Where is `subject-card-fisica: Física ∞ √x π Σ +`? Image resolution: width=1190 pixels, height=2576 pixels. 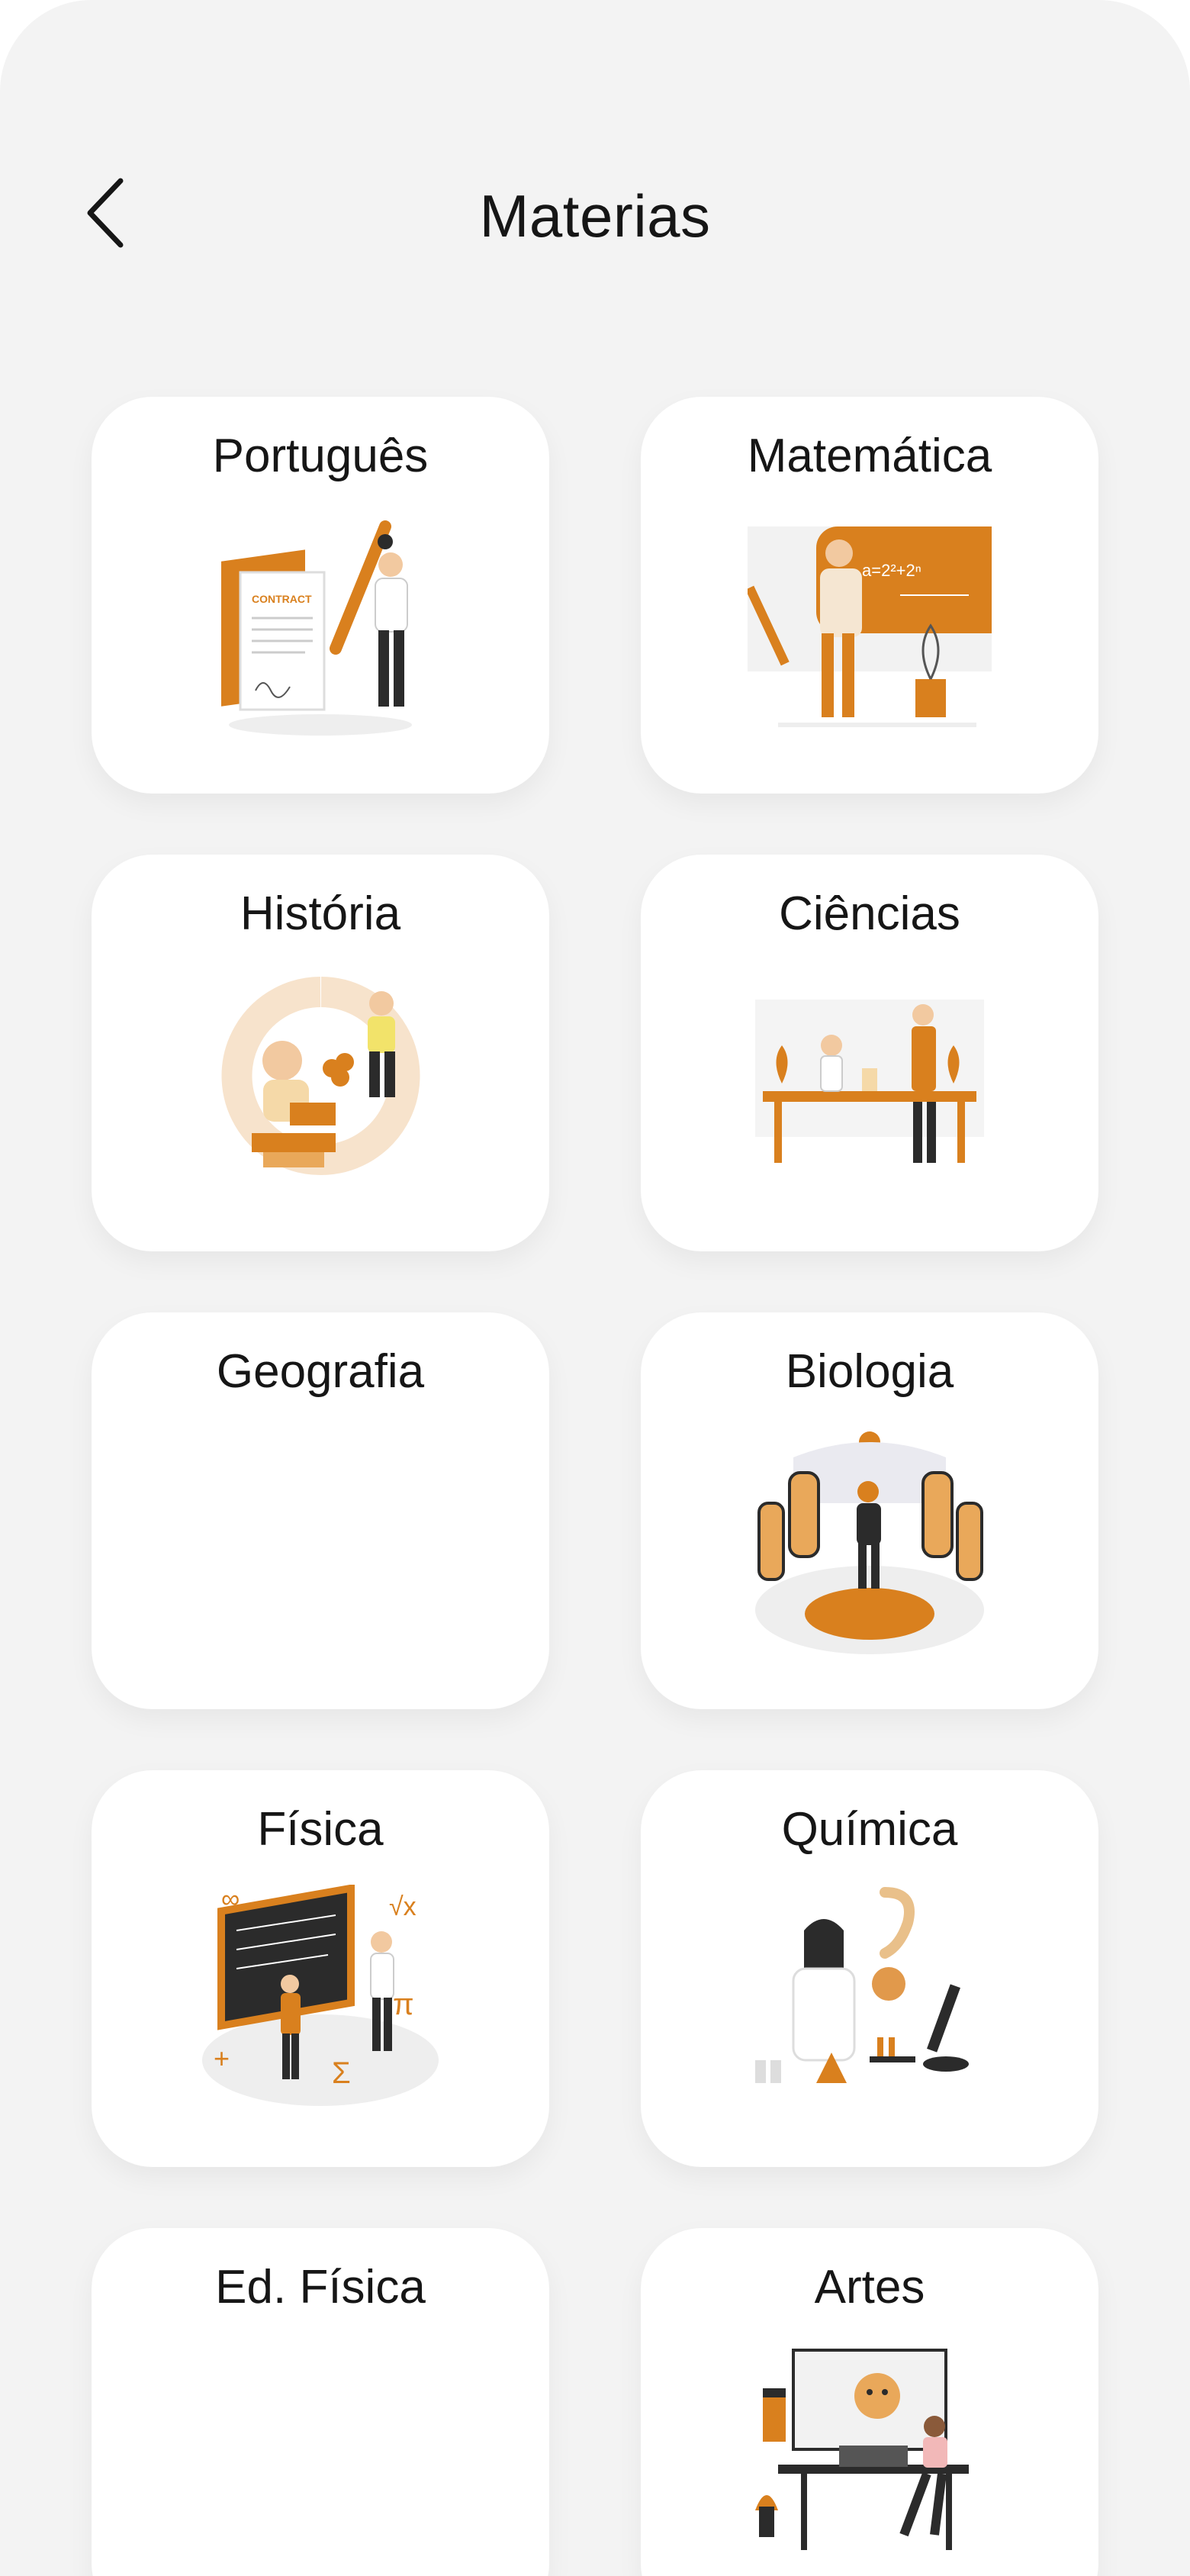
subject-card-fisica: Física ∞ √x π Σ + is located at coordinates (320, 1968).